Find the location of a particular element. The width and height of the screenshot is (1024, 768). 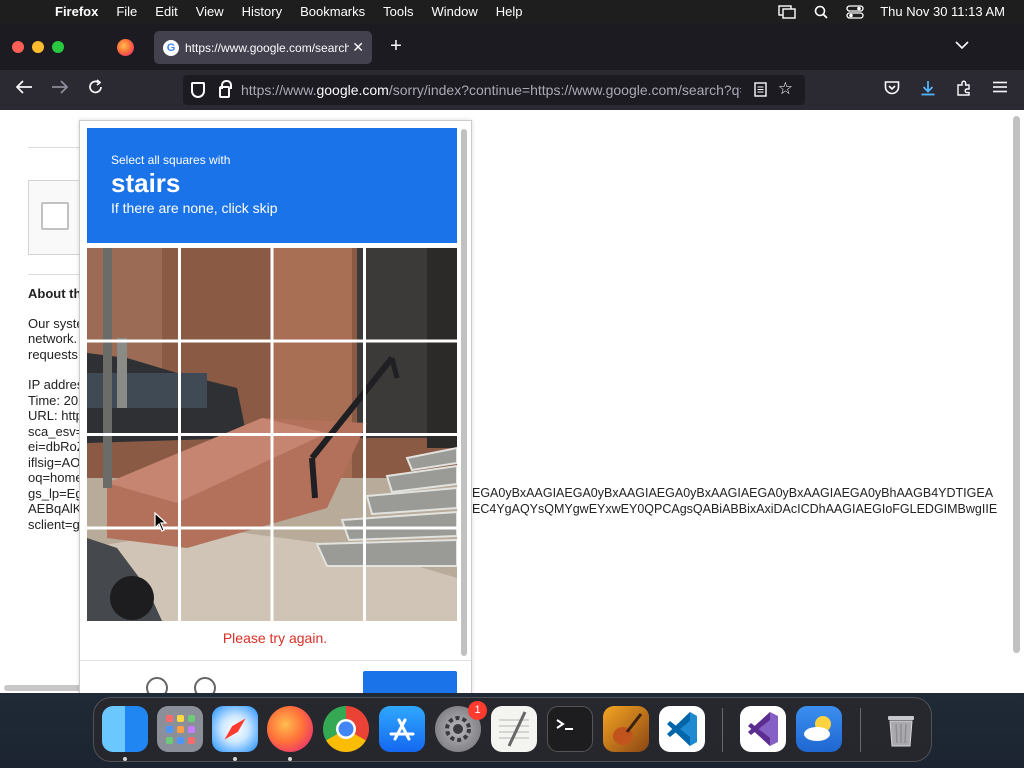

google-favicon-icon: G is located at coordinates (171, 47).